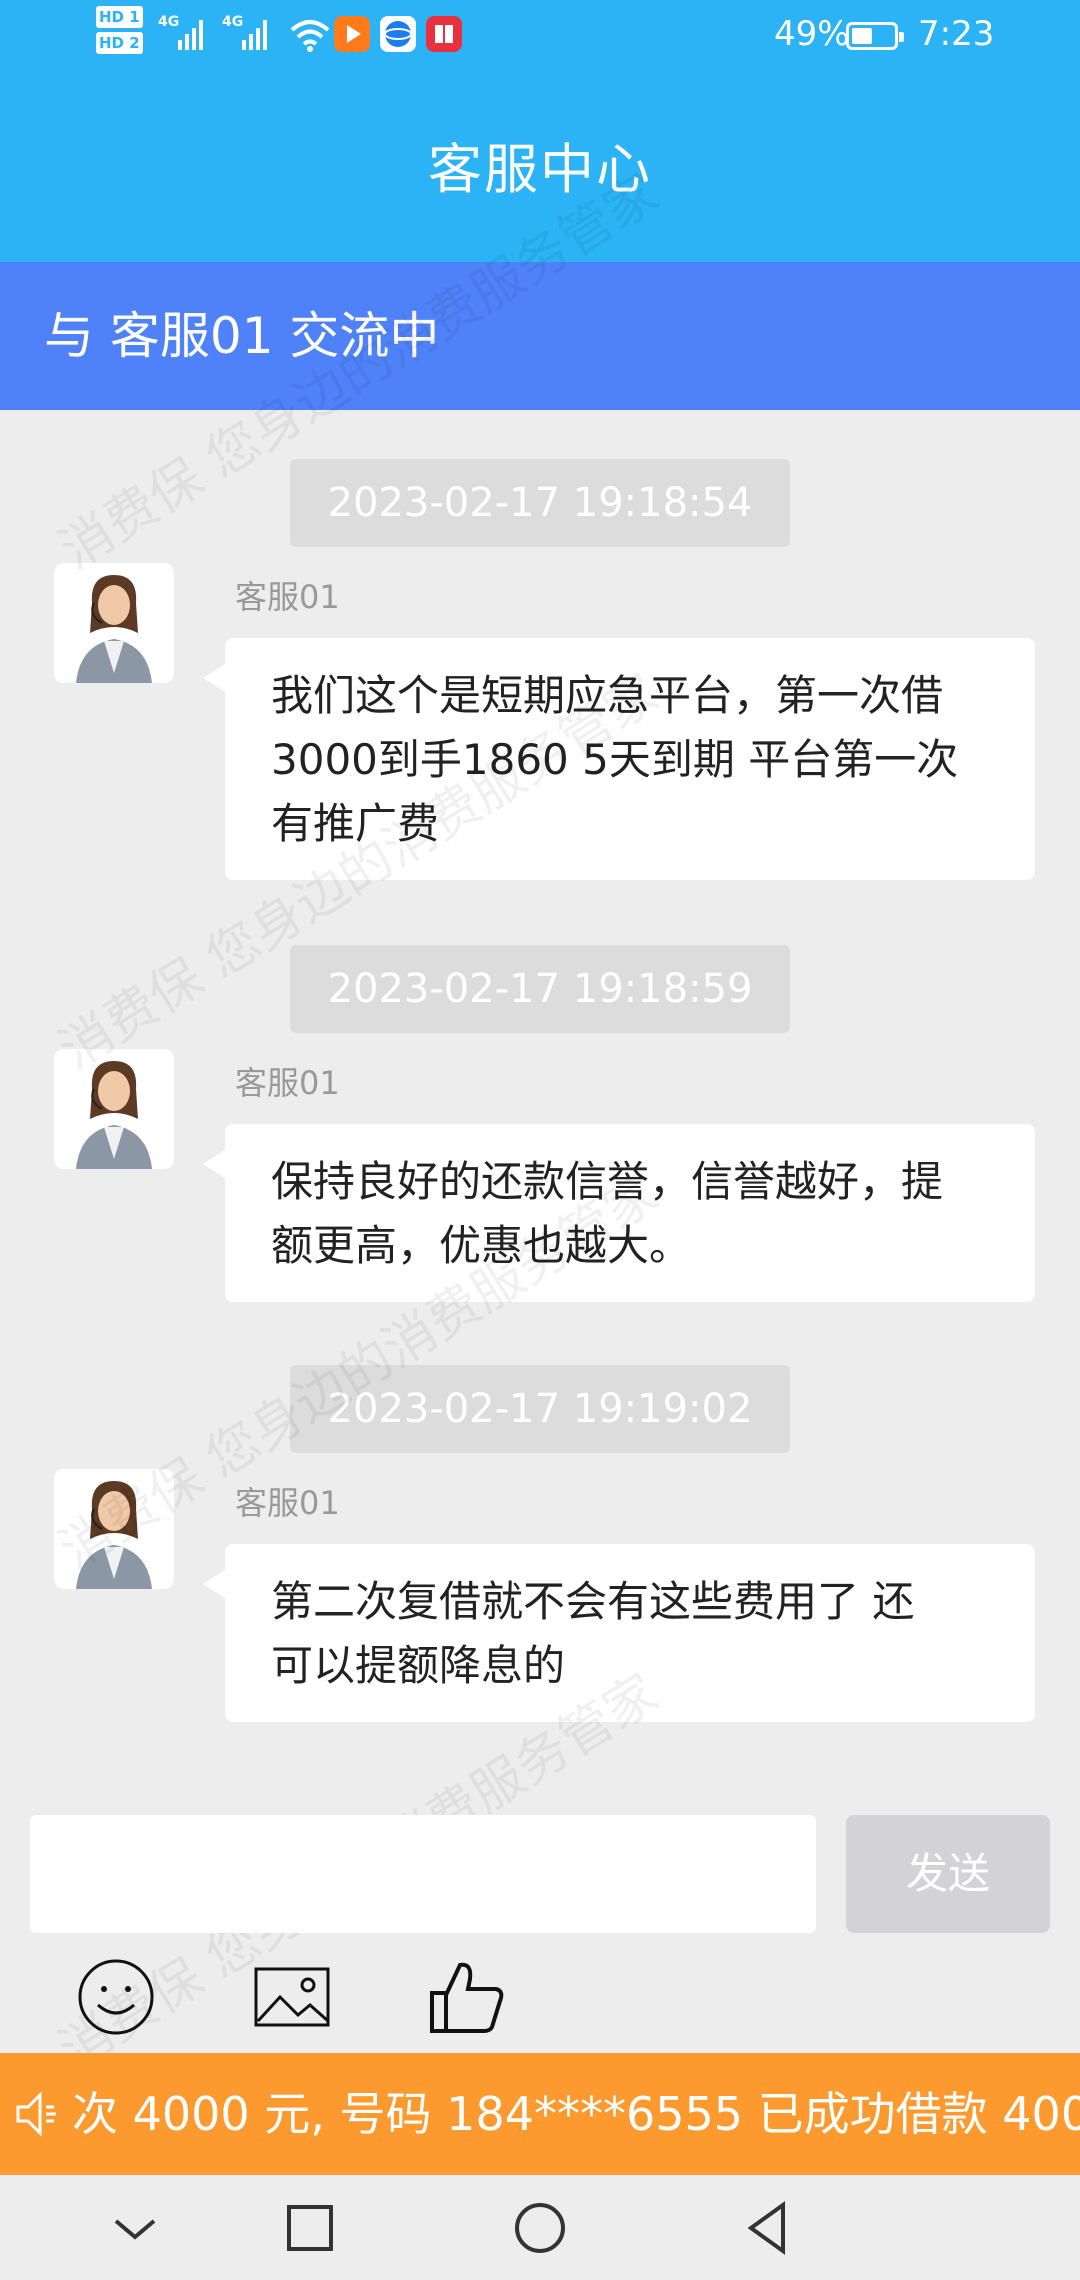 This screenshot has width=1080, height=2280. I want to click on session-status: 与 客服01 交流中, so click(242, 336).